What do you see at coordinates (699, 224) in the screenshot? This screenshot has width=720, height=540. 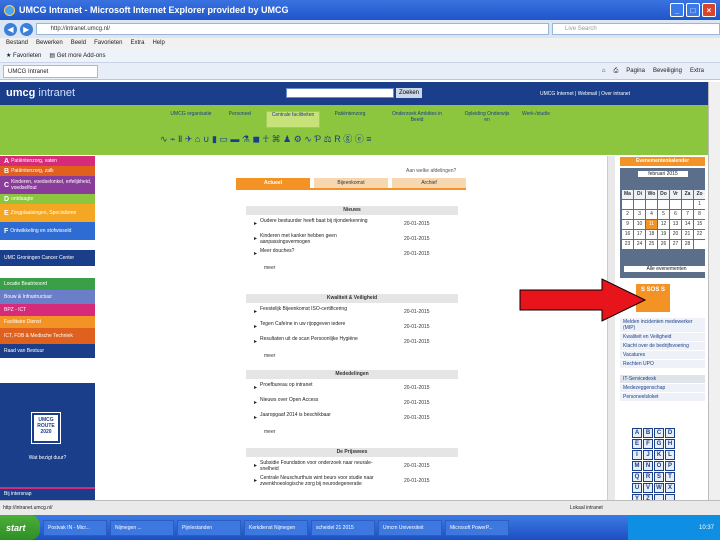 I see `calendar-day: 15` at bounding box center [699, 224].